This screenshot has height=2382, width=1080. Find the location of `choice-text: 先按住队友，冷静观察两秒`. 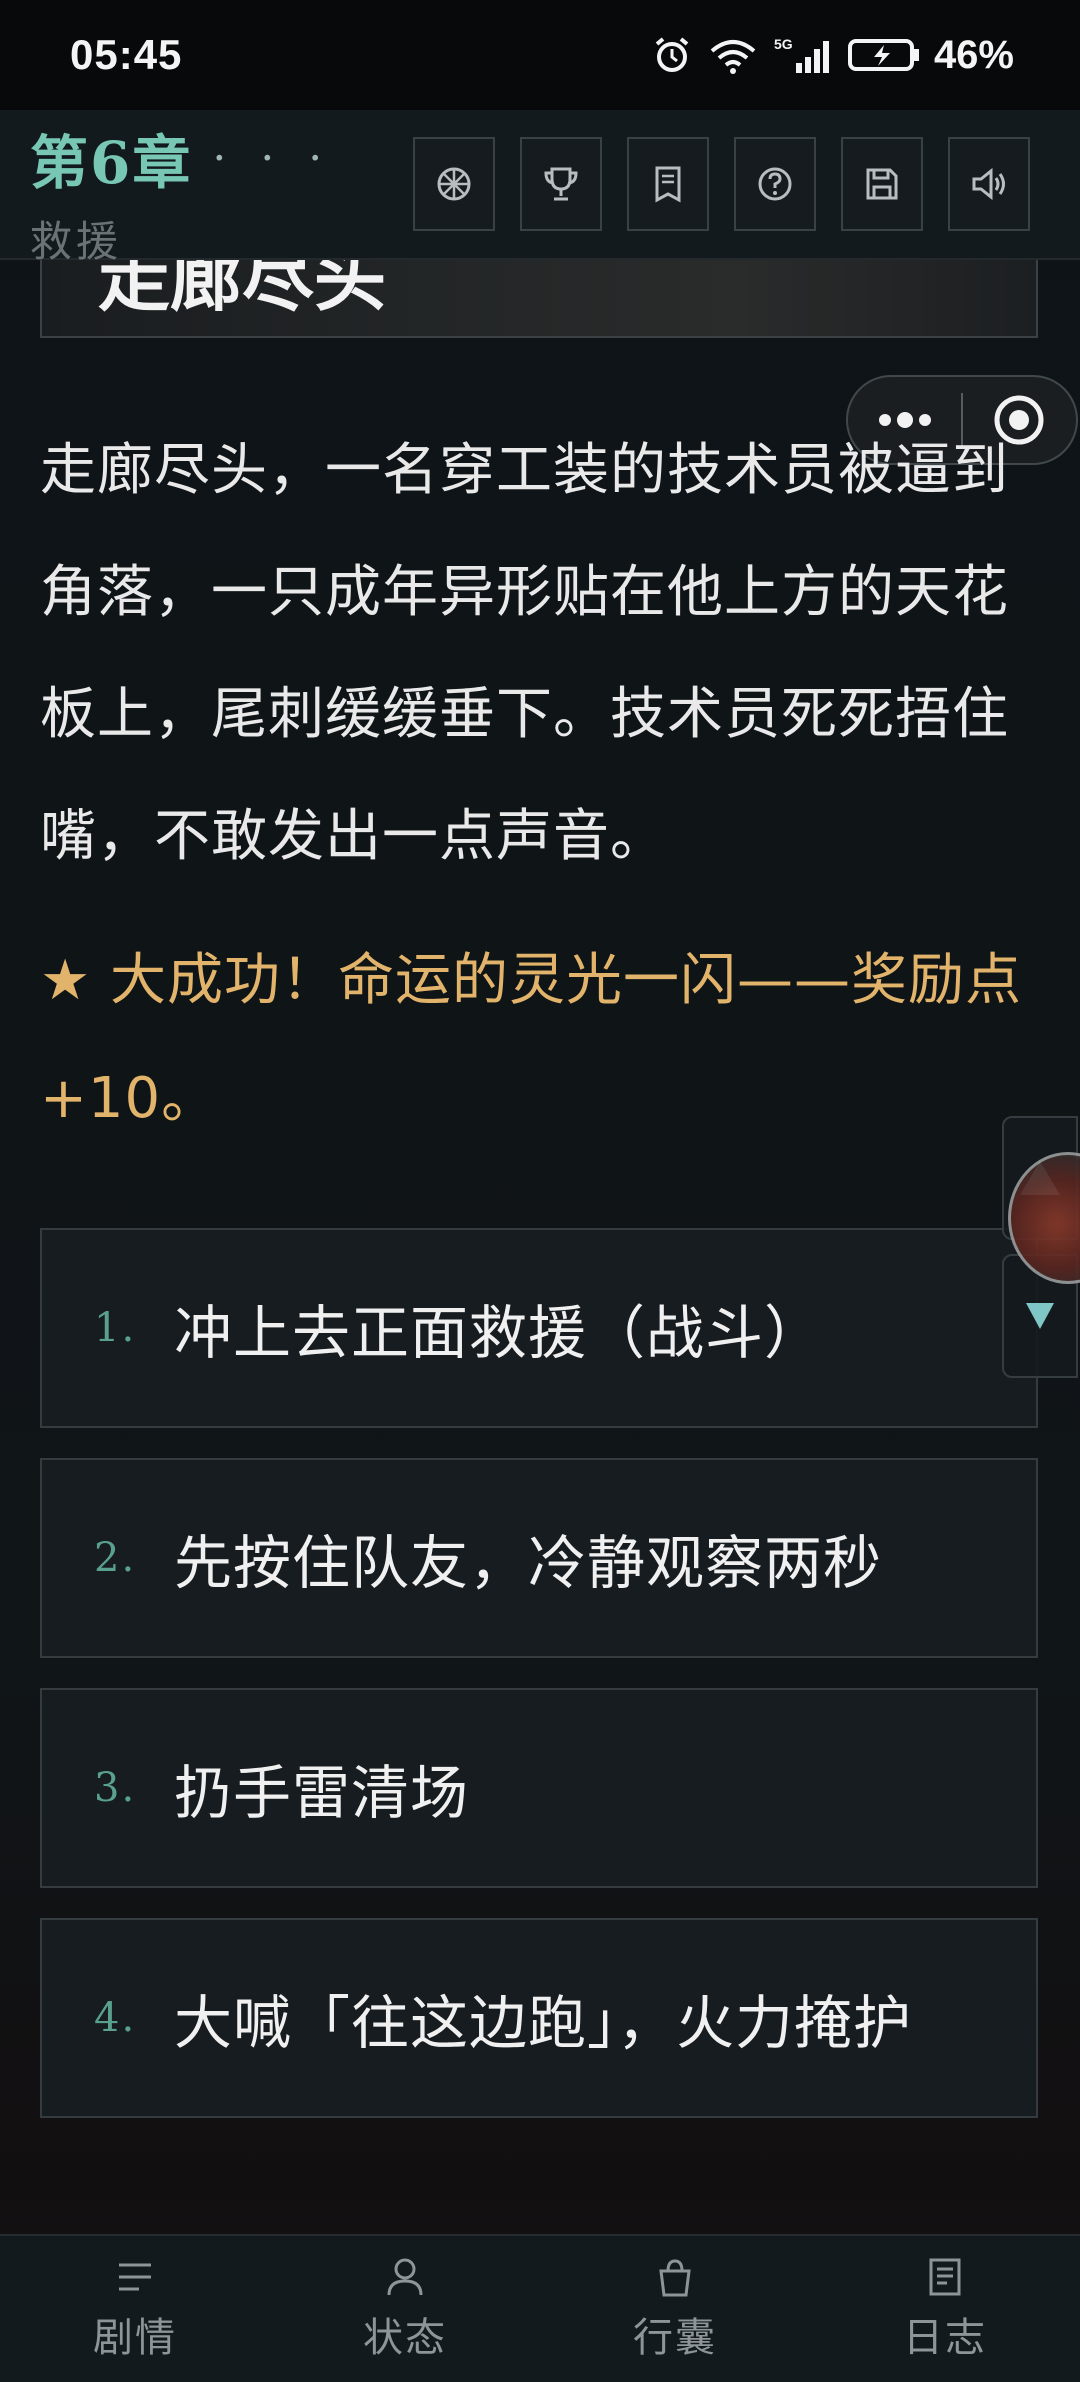

choice-text: 先按住队友，冷静观察两秒 is located at coordinates (528, 1563).